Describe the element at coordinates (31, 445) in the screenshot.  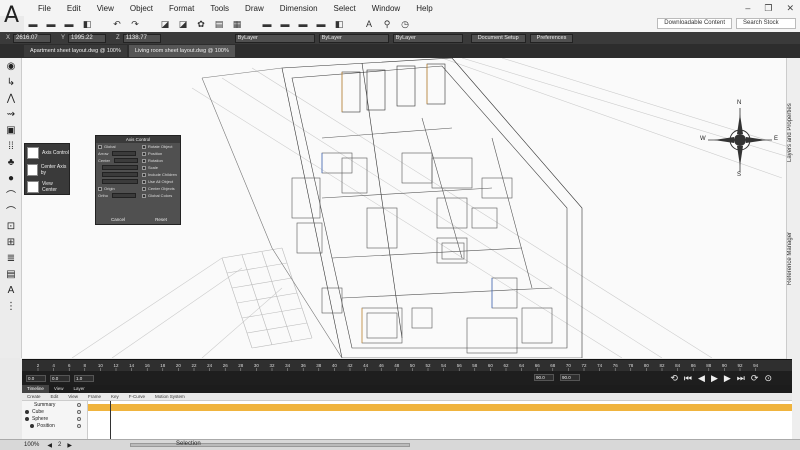
I see `zoom-level: 100%` at that location.